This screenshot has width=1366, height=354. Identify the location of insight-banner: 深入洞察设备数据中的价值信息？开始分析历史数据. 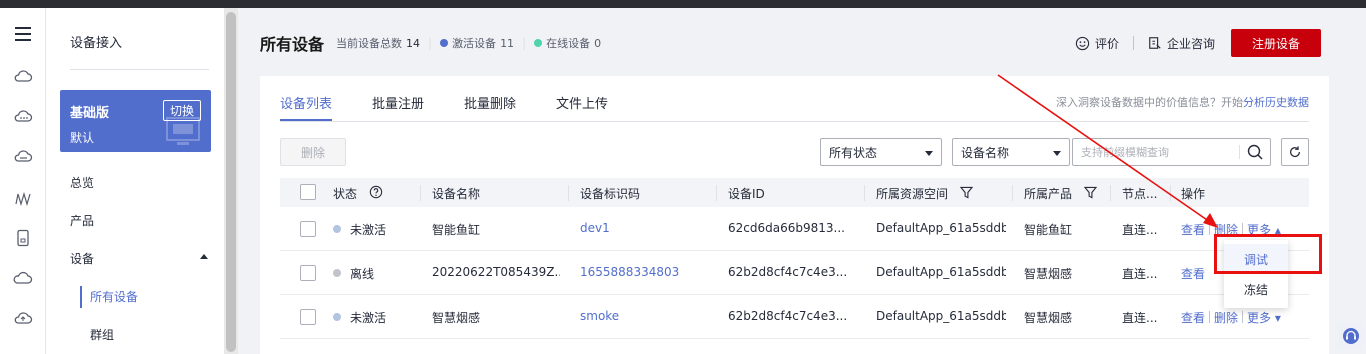
(1182, 102).